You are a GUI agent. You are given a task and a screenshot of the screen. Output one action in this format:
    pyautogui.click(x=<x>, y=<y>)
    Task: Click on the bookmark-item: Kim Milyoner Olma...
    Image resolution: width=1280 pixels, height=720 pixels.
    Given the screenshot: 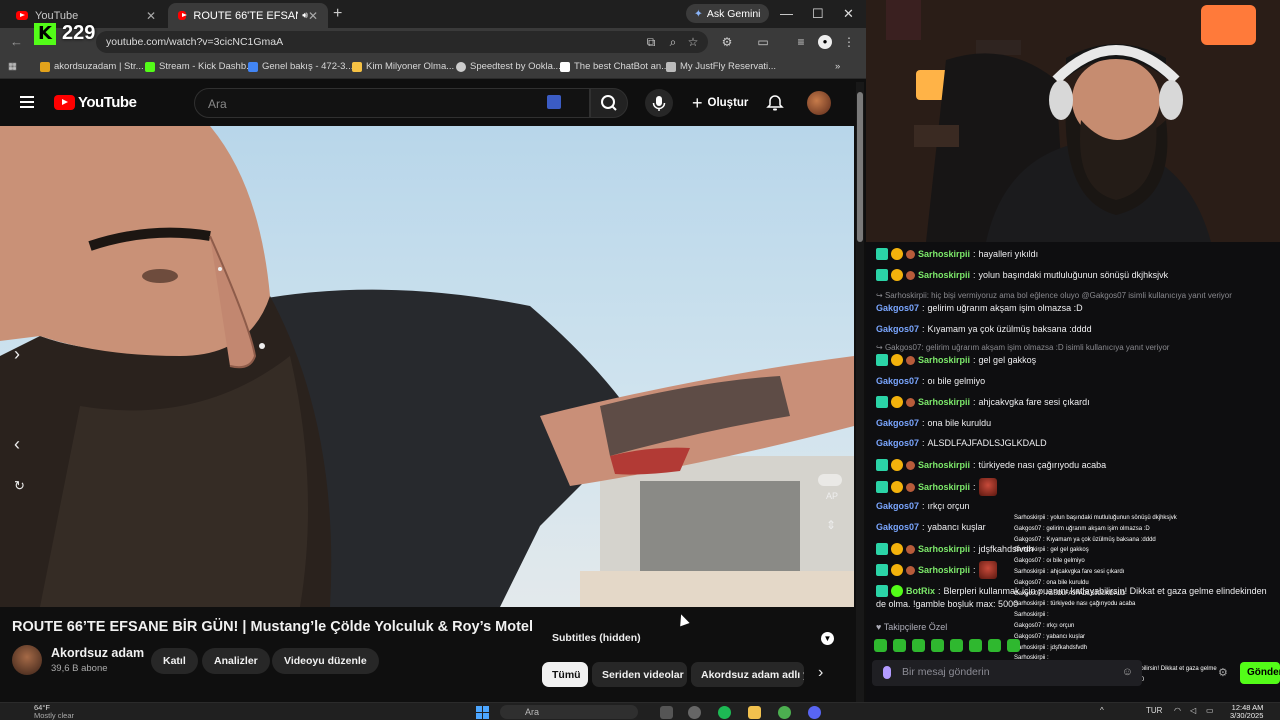 What is the action you would take?
    pyautogui.click(x=403, y=66)
    